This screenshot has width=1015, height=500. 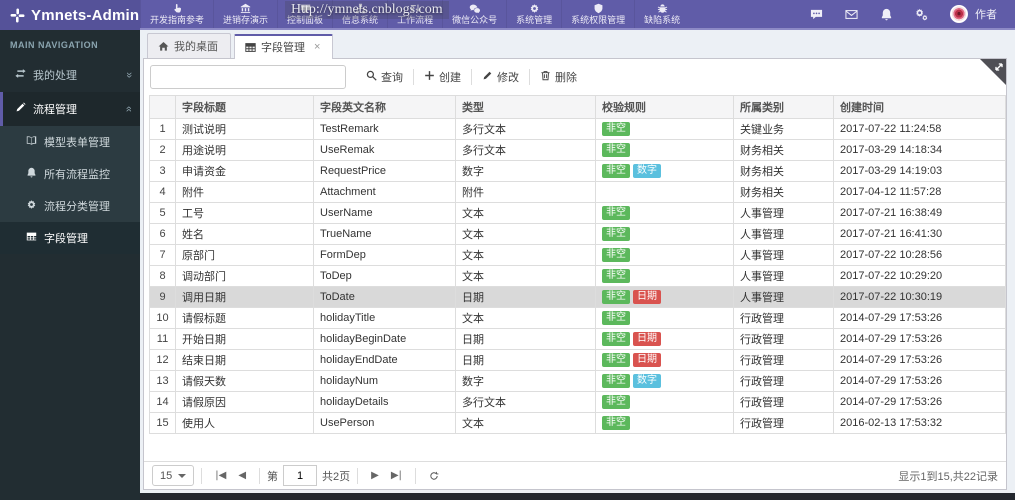 I want to click on chevron-double-down-icon: », so click(x=128, y=75).